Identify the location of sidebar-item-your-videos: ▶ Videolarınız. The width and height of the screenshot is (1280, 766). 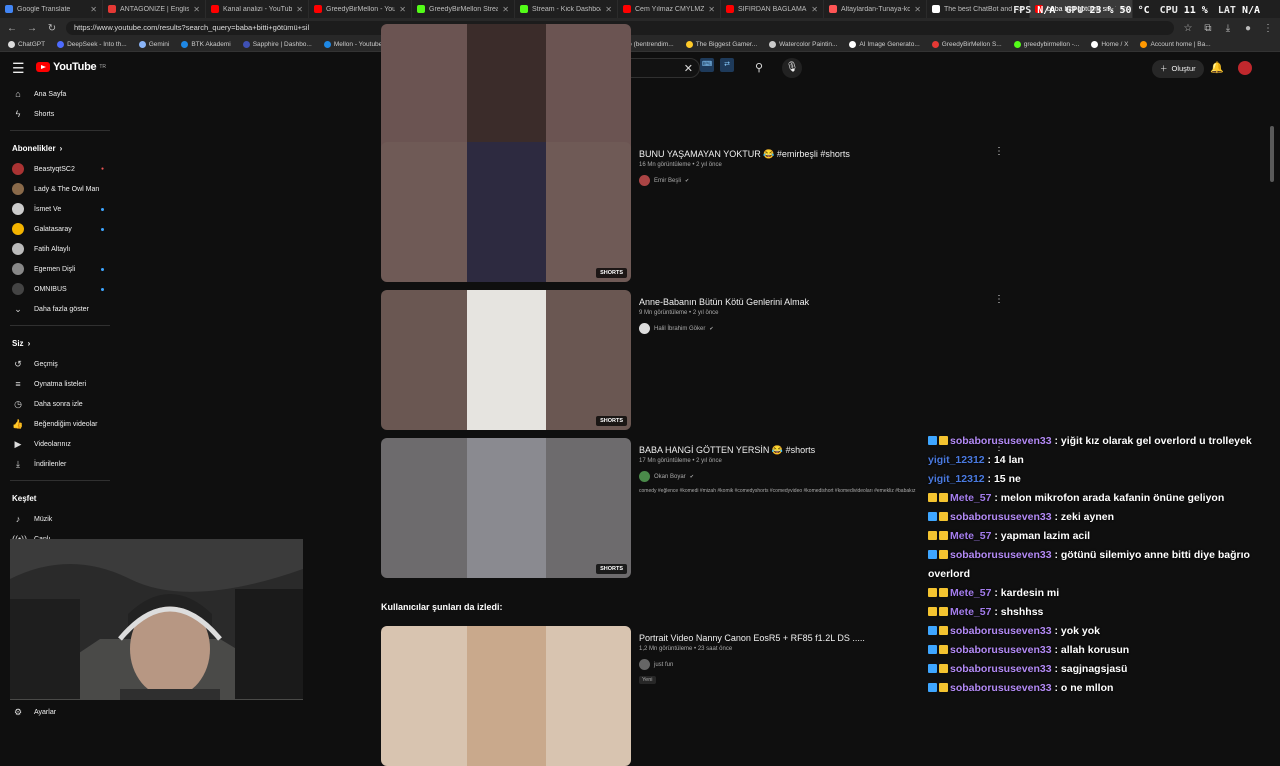
(59, 444).